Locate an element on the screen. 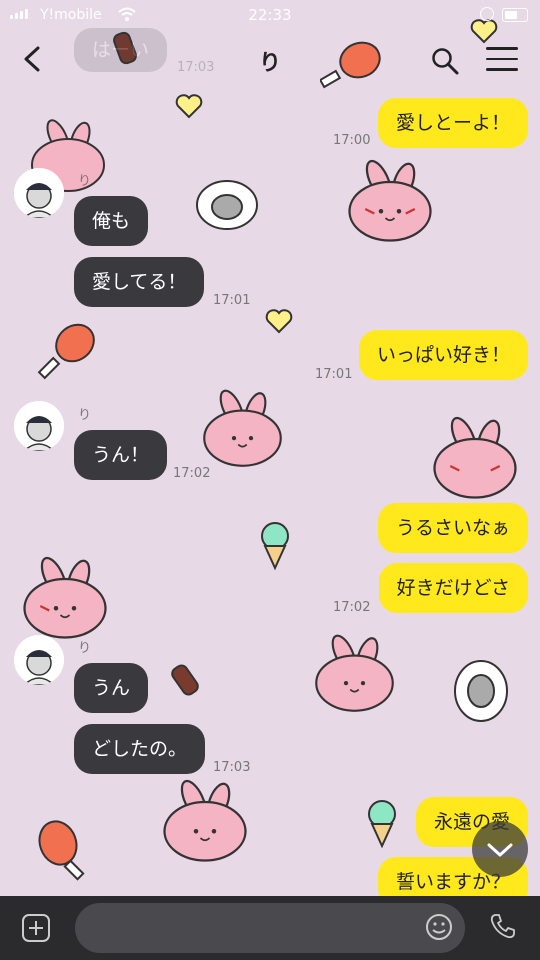 The width and height of the screenshot is (540, 960). message-input is located at coordinates (270, 928).